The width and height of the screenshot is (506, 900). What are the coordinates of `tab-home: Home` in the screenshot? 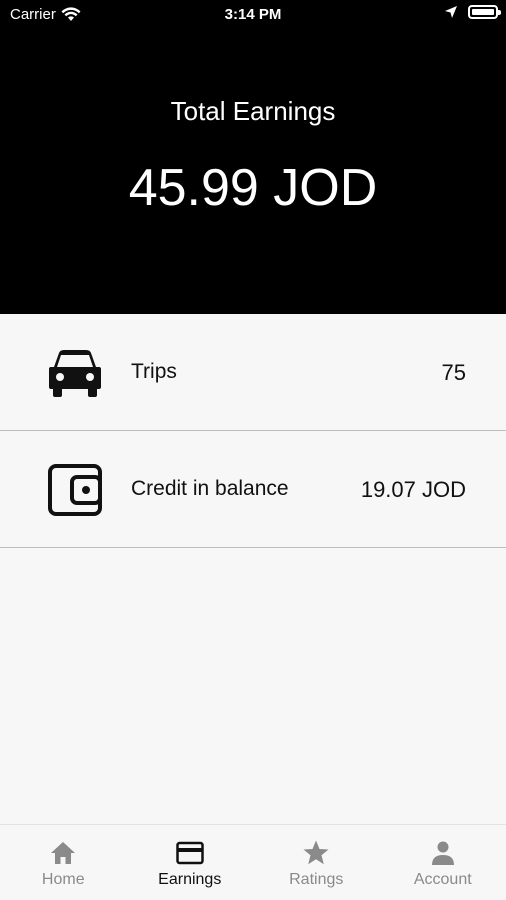 It's located at (63, 862).